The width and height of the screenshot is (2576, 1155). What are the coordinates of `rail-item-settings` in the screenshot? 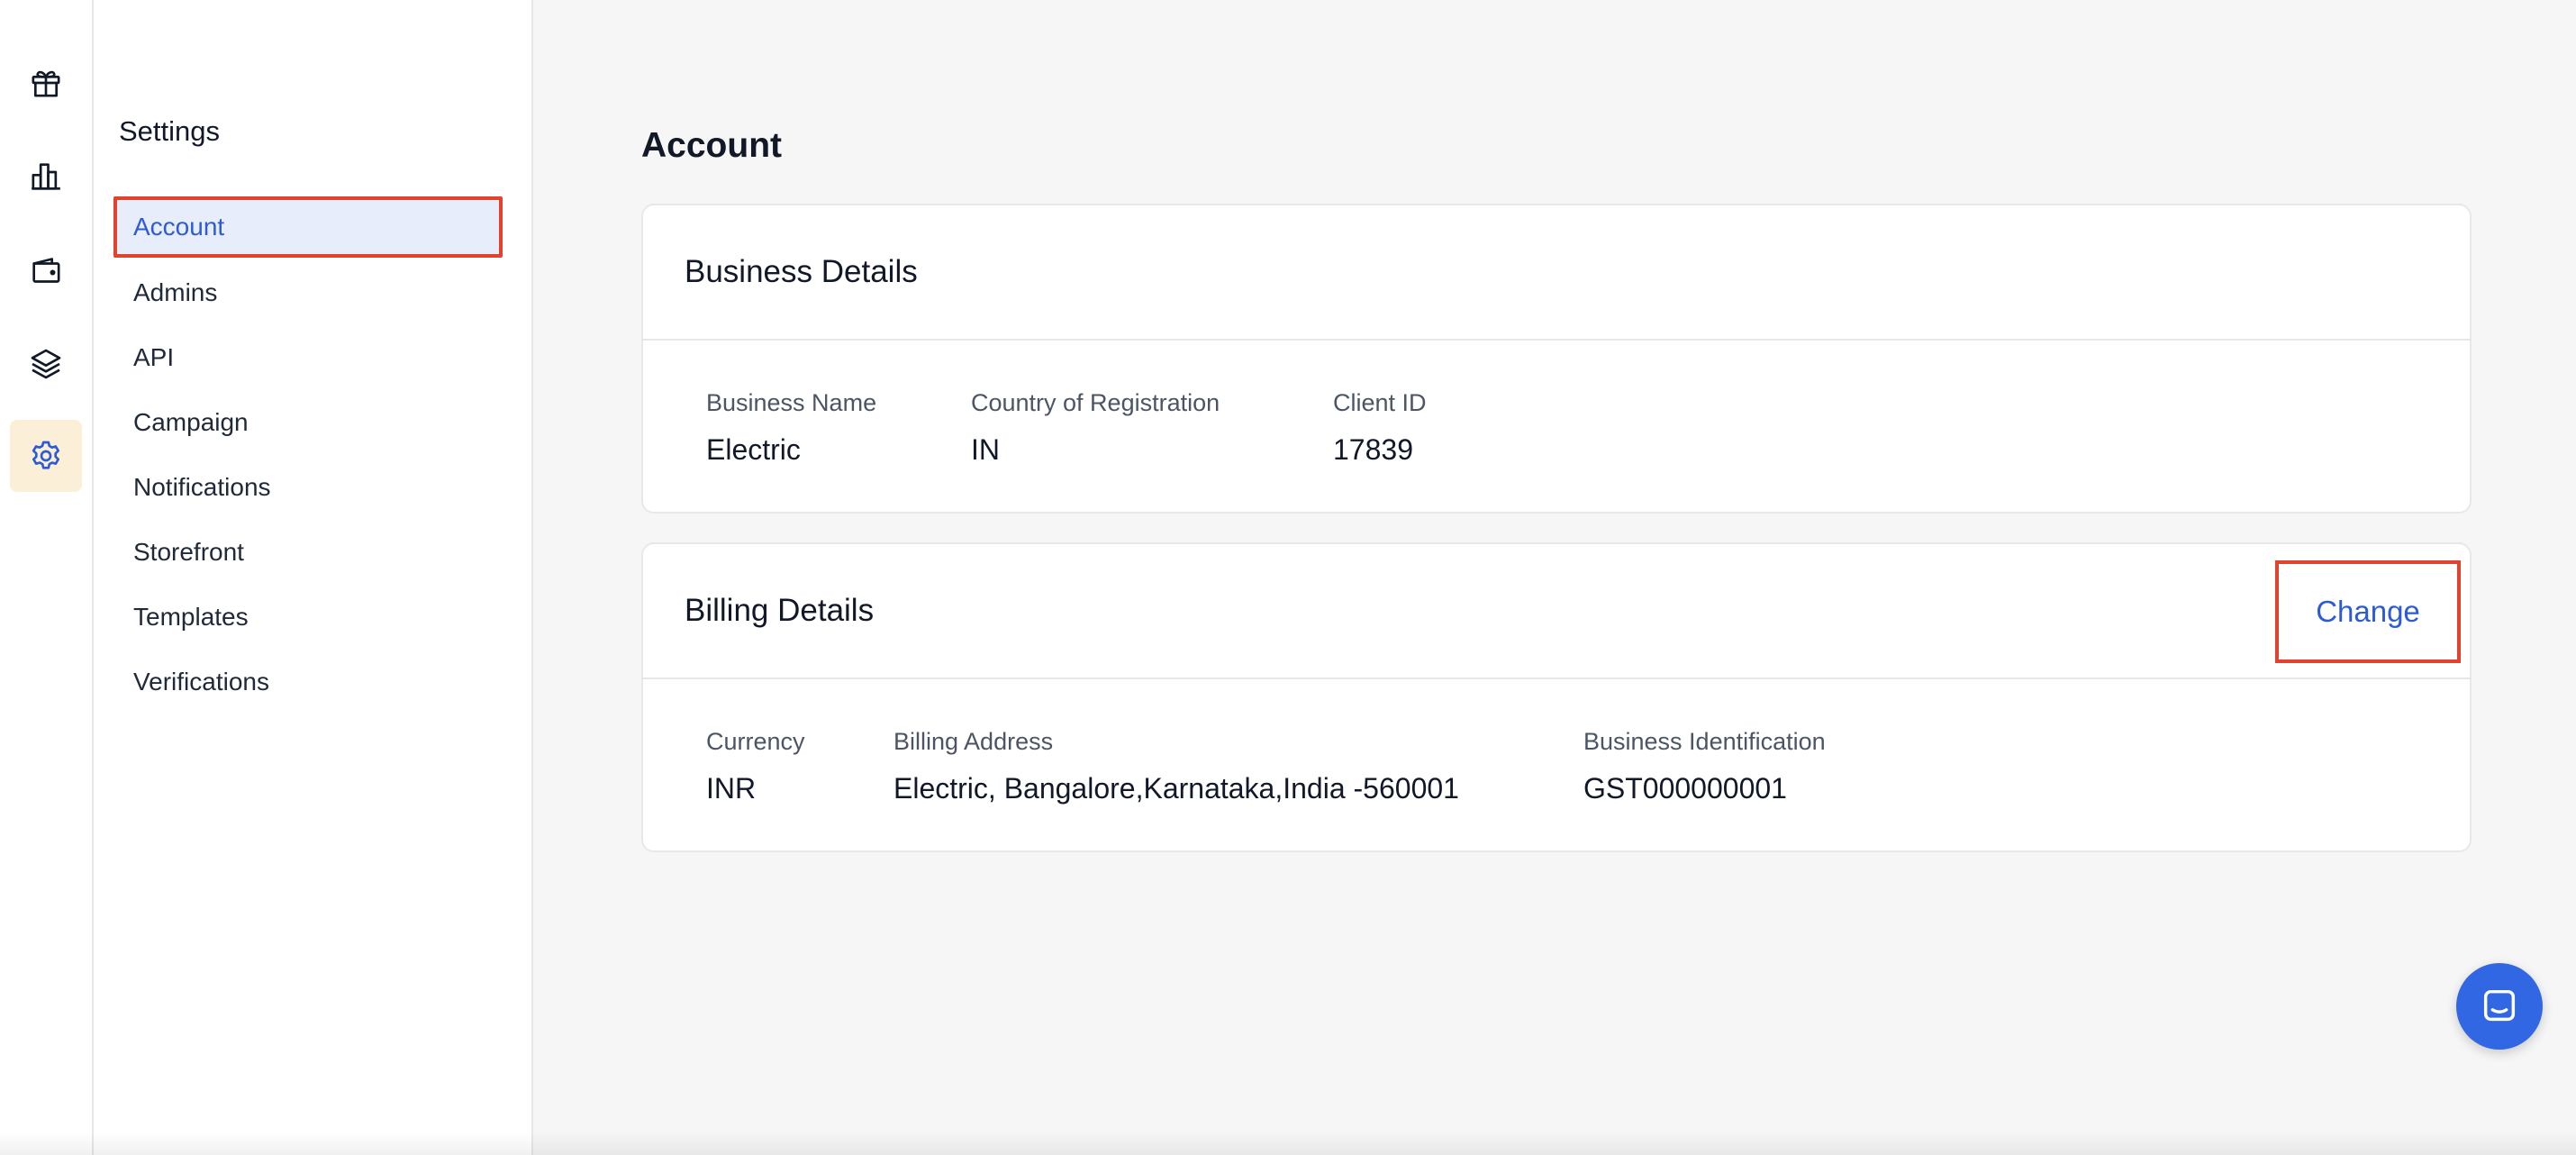 It's located at (46, 456).